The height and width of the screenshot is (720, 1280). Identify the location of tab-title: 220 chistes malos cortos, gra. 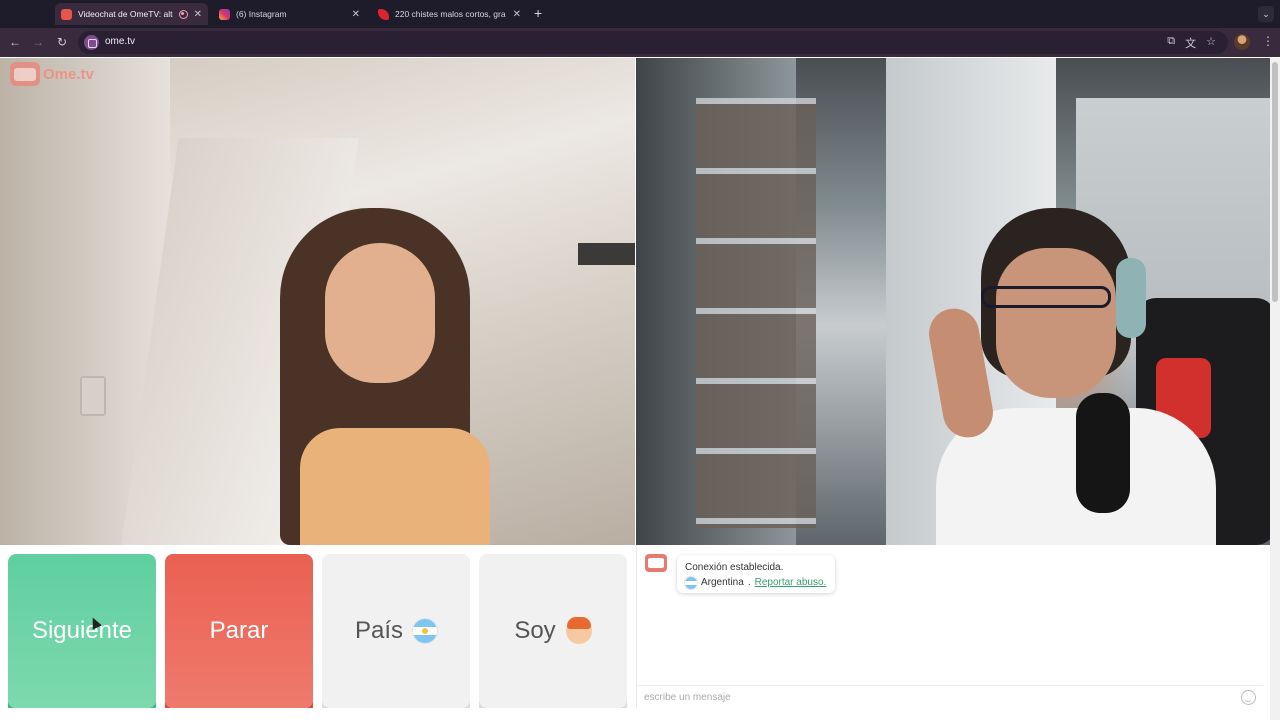
(450, 14).